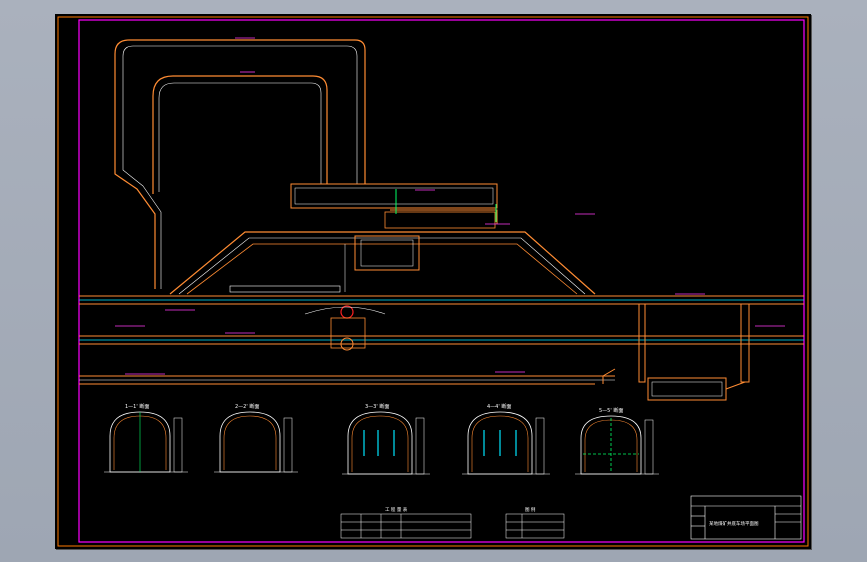 The image size is (867, 562). What do you see at coordinates (441, 340) in the screenshot?
I see `main-tracks` at bounding box center [441, 340].